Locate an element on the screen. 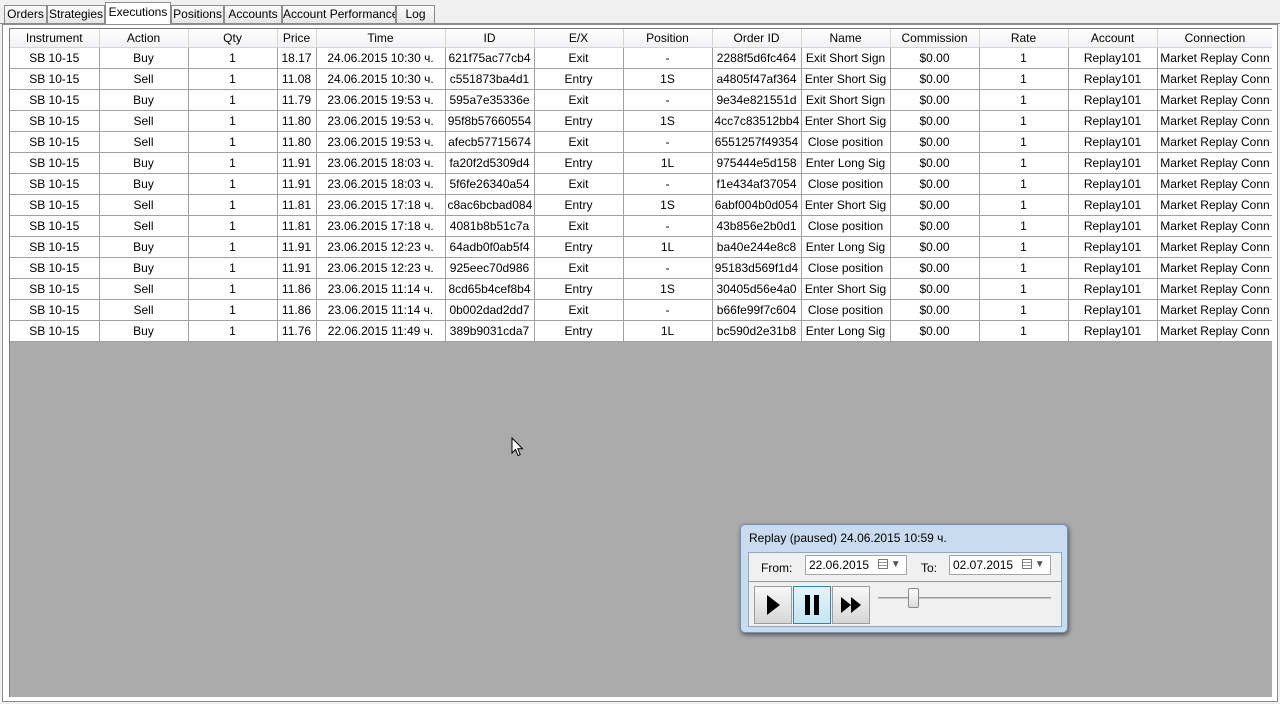  calendar-icon is located at coordinates (883, 564).